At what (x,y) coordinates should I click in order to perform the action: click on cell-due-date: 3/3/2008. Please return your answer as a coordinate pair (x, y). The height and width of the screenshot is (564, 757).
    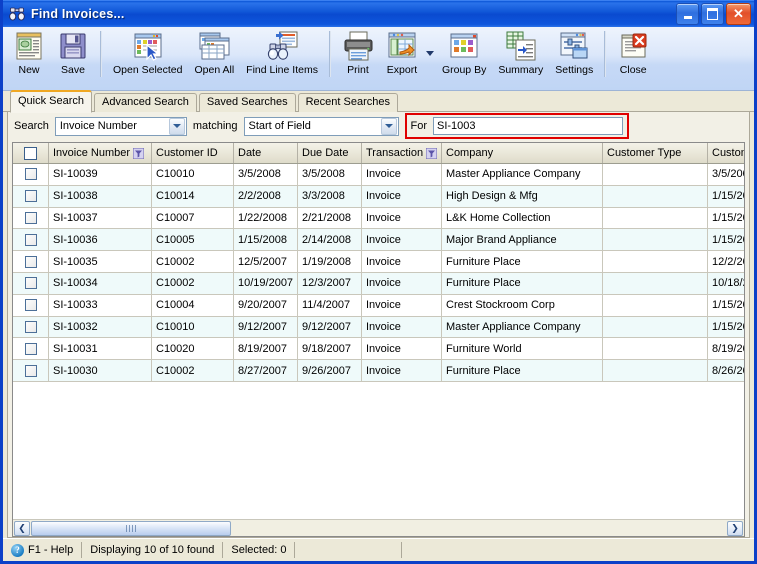
    Looking at the image, I should click on (330, 196).